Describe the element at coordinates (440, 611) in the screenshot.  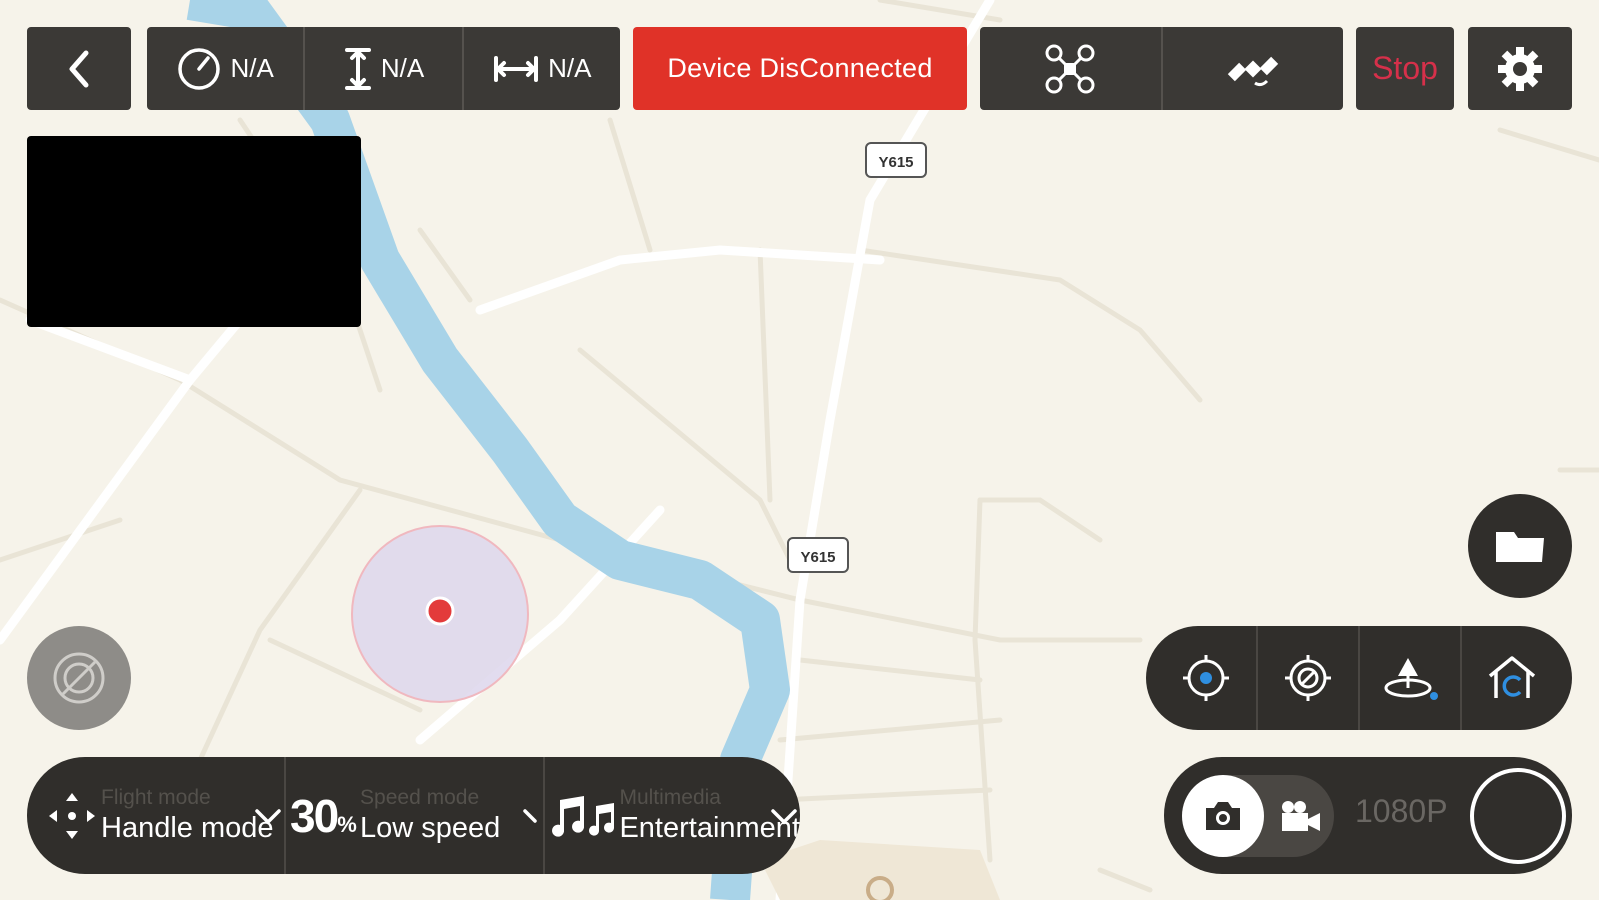
I see `location-dot` at that location.